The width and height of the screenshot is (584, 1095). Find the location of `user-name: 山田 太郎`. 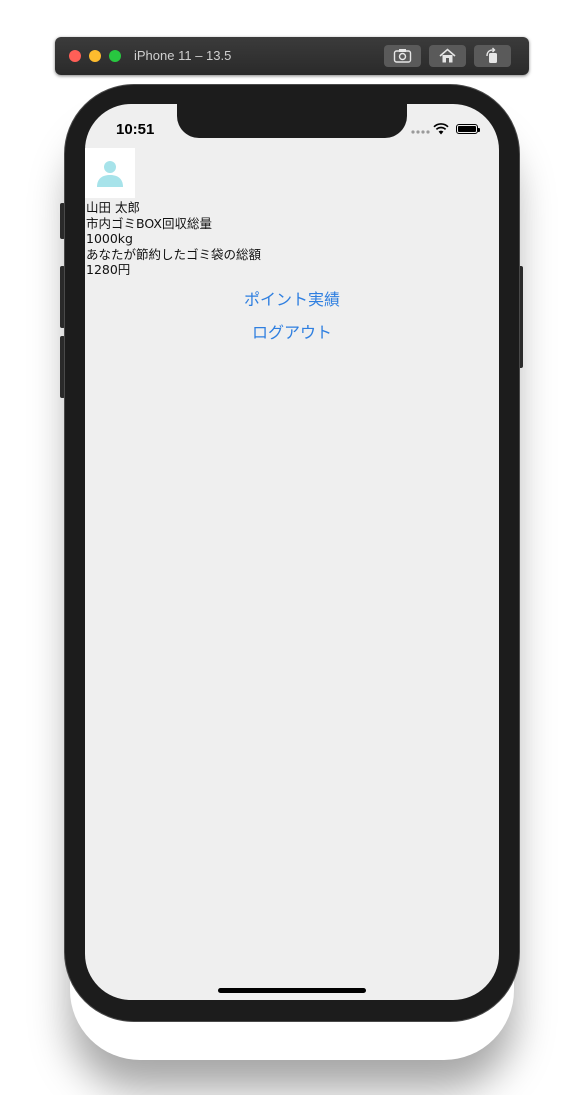

user-name: 山田 太郎 is located at coordinates (113, 207).